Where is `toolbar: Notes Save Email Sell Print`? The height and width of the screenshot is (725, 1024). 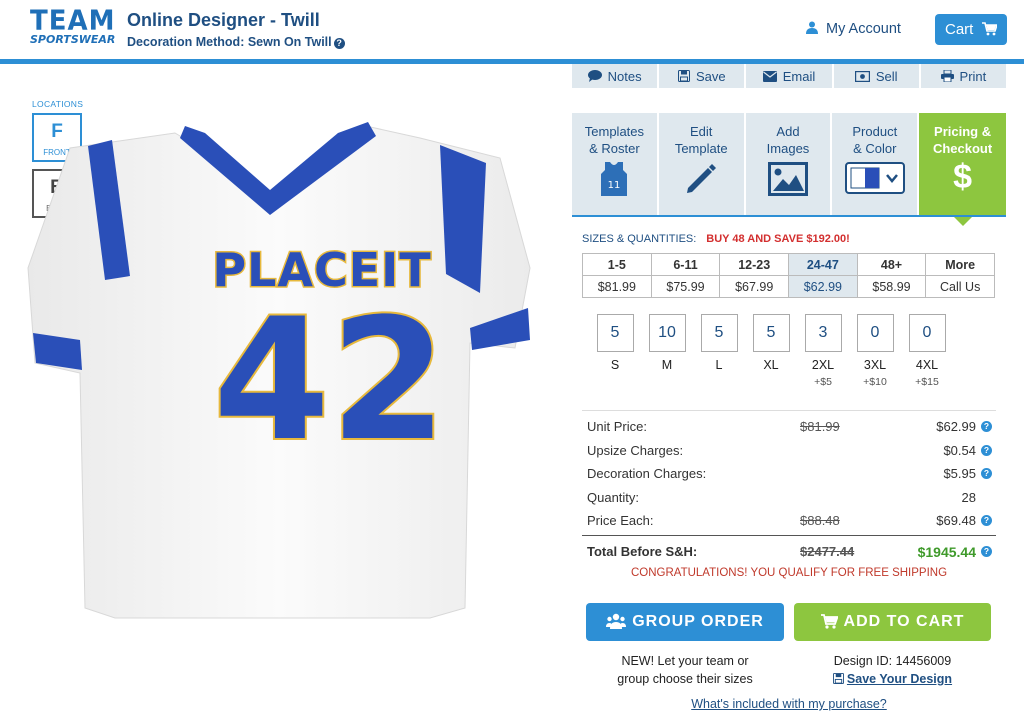
toolbar: Notes Save Email Sell Print is located at coordinates (789, 76).